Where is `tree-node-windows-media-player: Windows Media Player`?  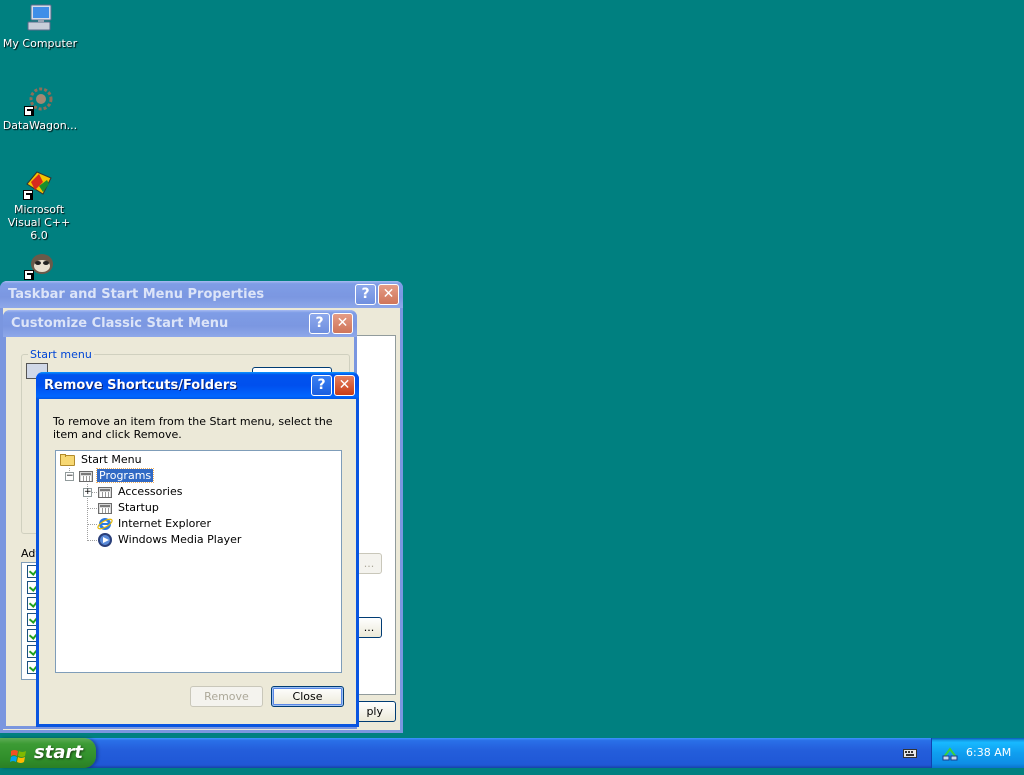 tree-node-windows-media-player: Windows Media Player is located at coordinates (170, 540).